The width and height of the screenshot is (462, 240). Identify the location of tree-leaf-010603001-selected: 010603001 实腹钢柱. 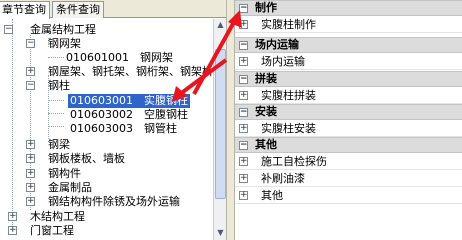
(129, 101).